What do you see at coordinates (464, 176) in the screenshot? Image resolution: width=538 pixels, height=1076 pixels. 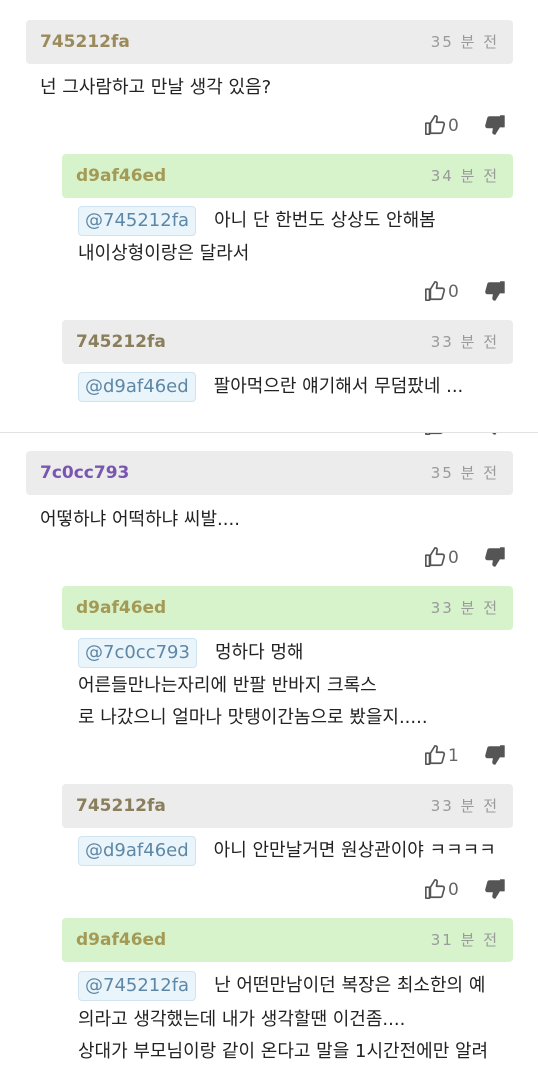 I see `comment-timestamp: 34 분 전` at bounding box center [464, 176].